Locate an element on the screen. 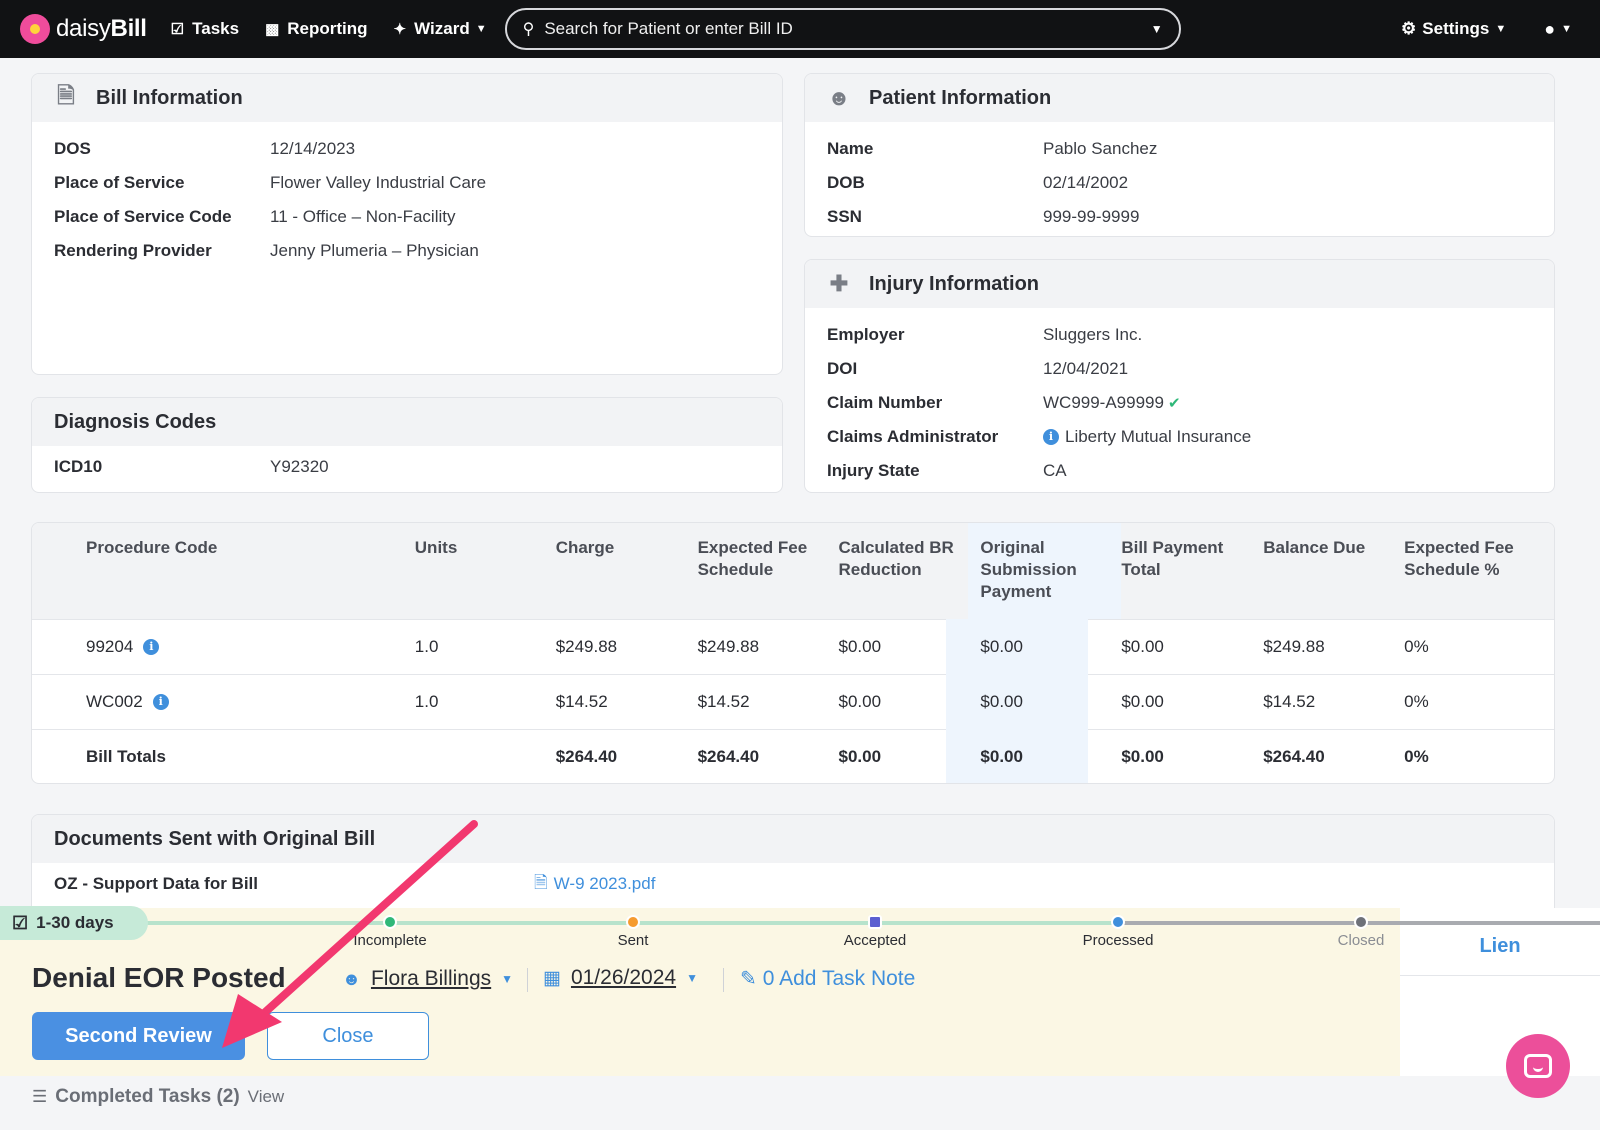 The height and width of the screenshot is (1130, 1600). view-completed-link: View is located at coordinates (266, 1097).